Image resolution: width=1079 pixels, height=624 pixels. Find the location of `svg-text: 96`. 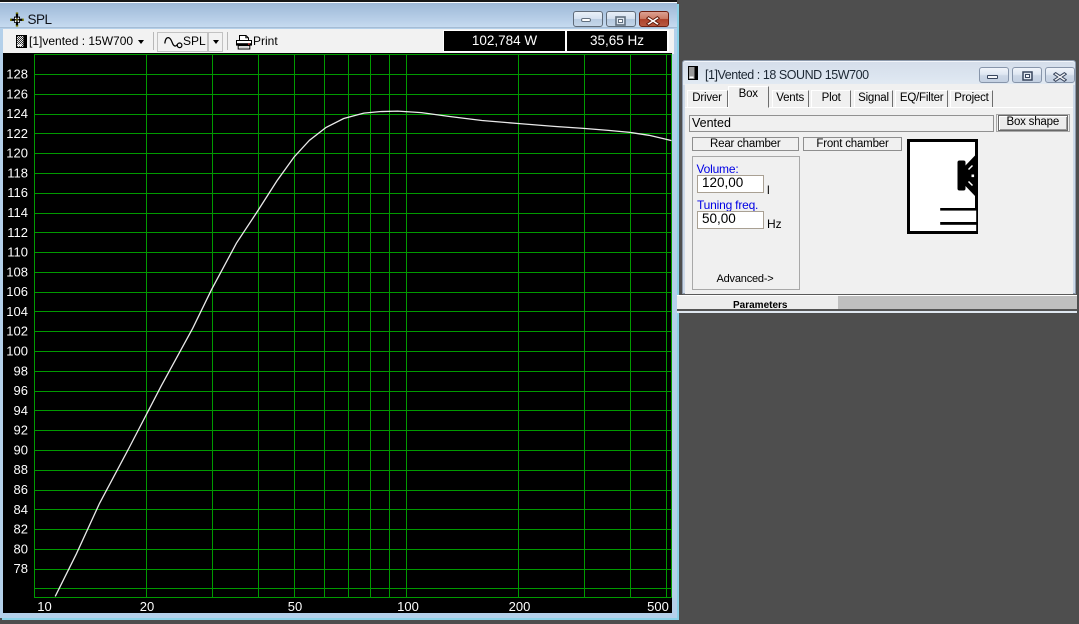

svg-text: 96 is located at coordinates (21, 390).